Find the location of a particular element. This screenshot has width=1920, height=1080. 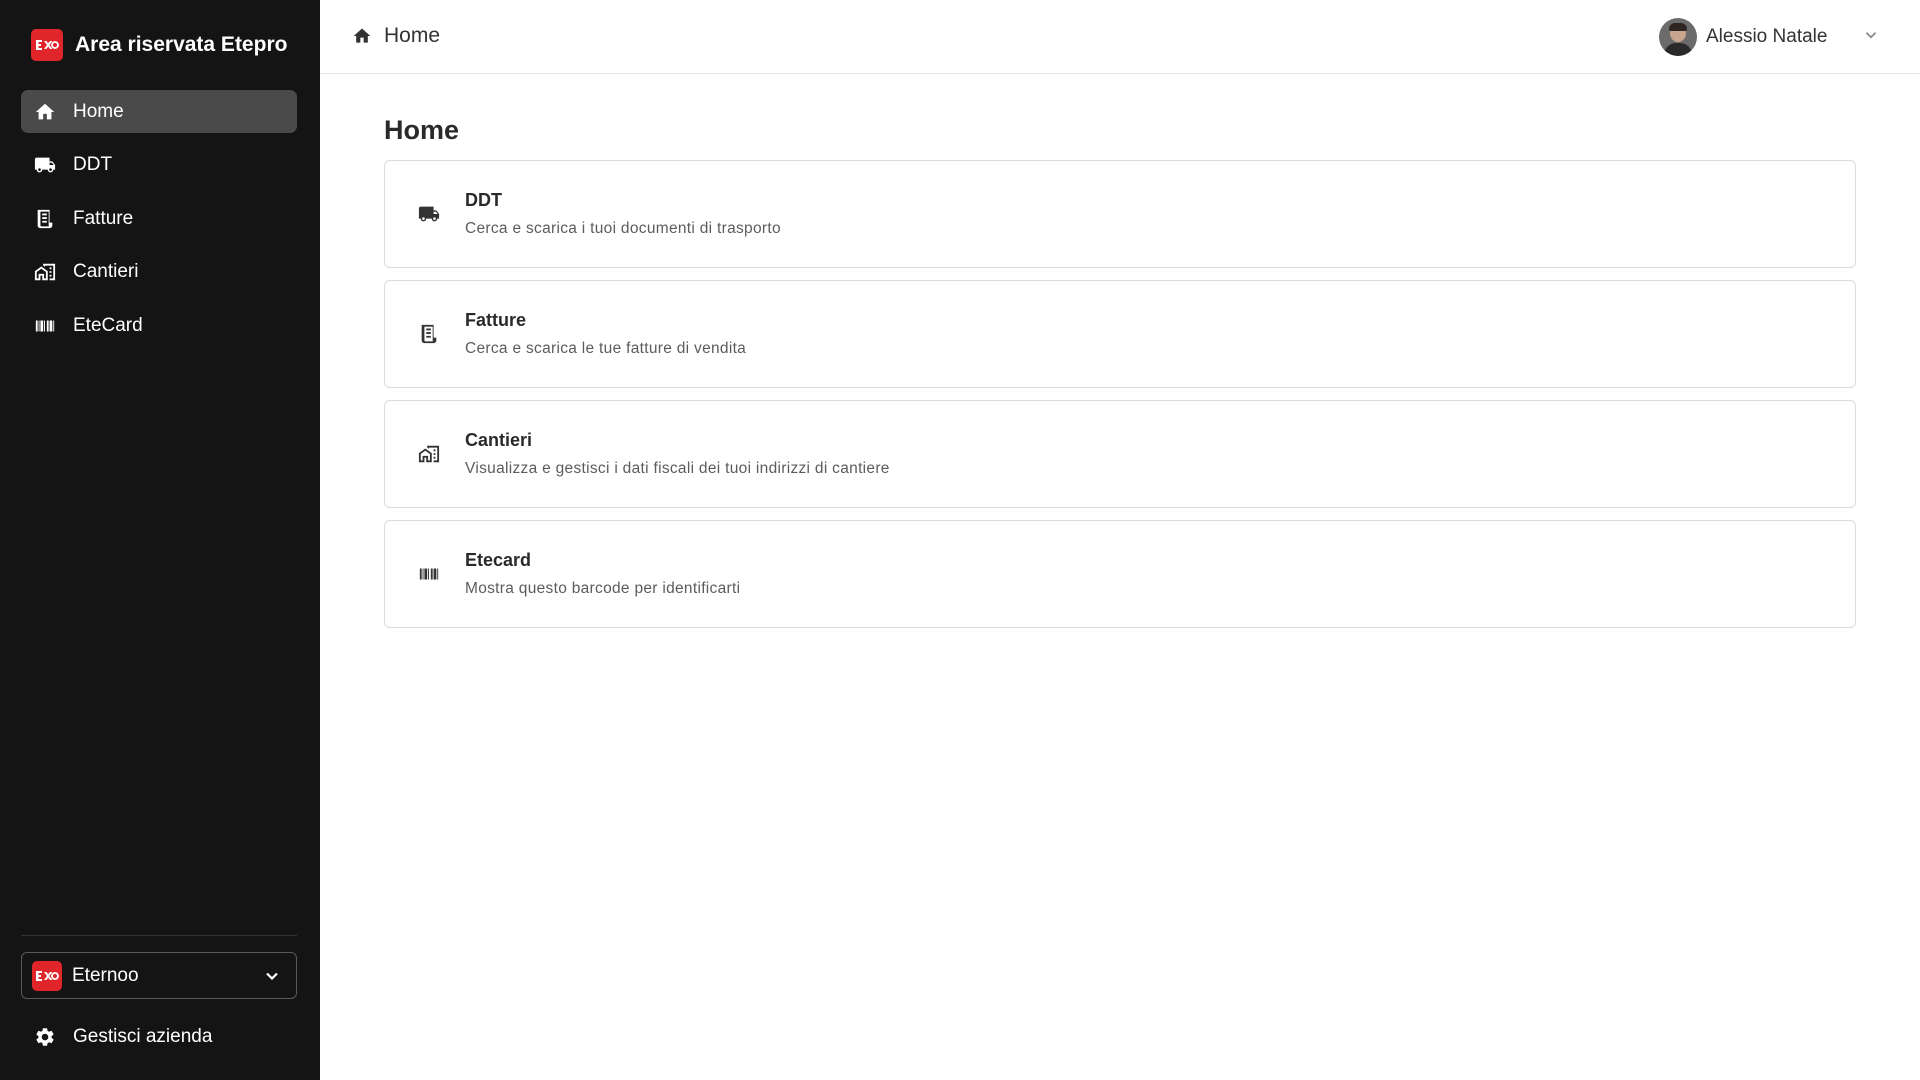

card-title: Cantieri is located at coordinates (499, 440).